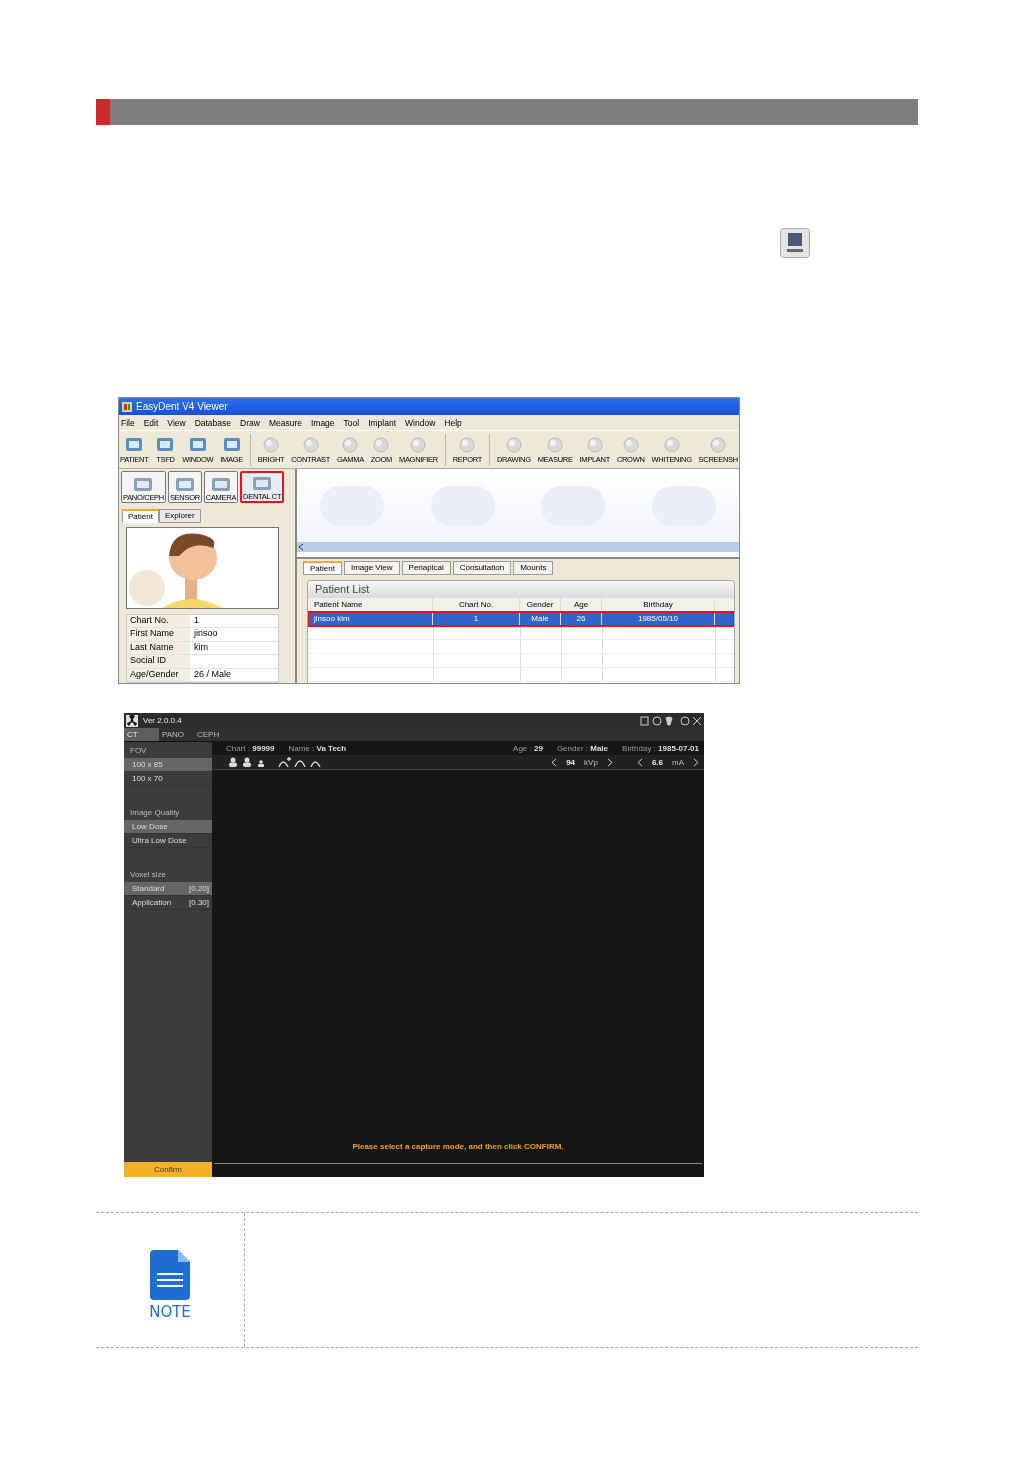  Describe the element at coordinates (521, 589) in the screenshot. I see `panel-title: Patient List` at that location.